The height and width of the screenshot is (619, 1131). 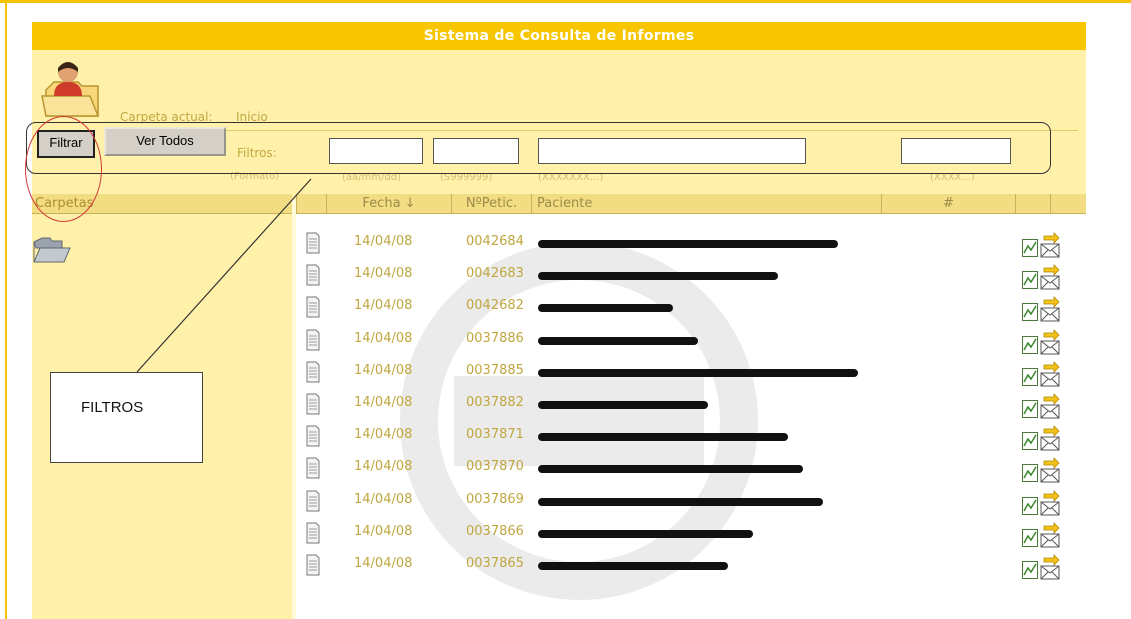 What do you see at coordinates (538, 148) in the screenshot?
I see `filters-highlight-outline` at bounding box center [538, 148].